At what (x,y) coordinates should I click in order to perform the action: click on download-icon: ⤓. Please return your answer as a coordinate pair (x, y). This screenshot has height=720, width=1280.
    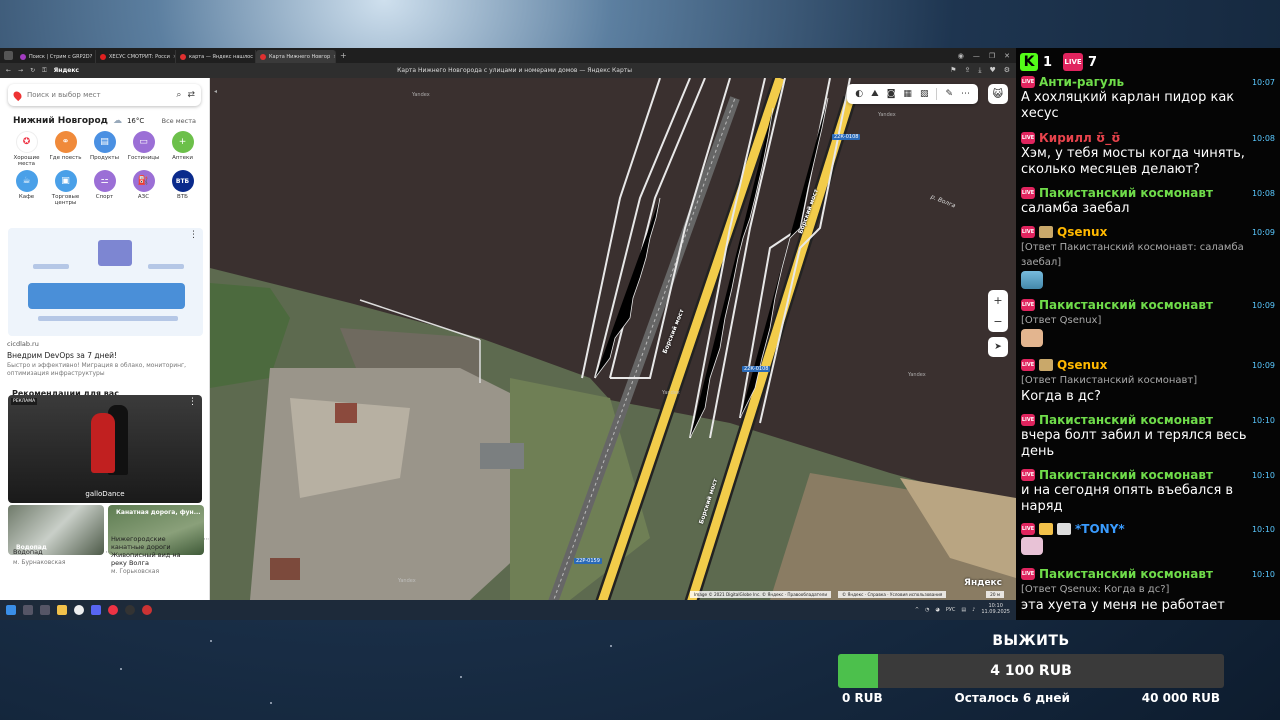
    Looking at the image, I should click on (979, 70).